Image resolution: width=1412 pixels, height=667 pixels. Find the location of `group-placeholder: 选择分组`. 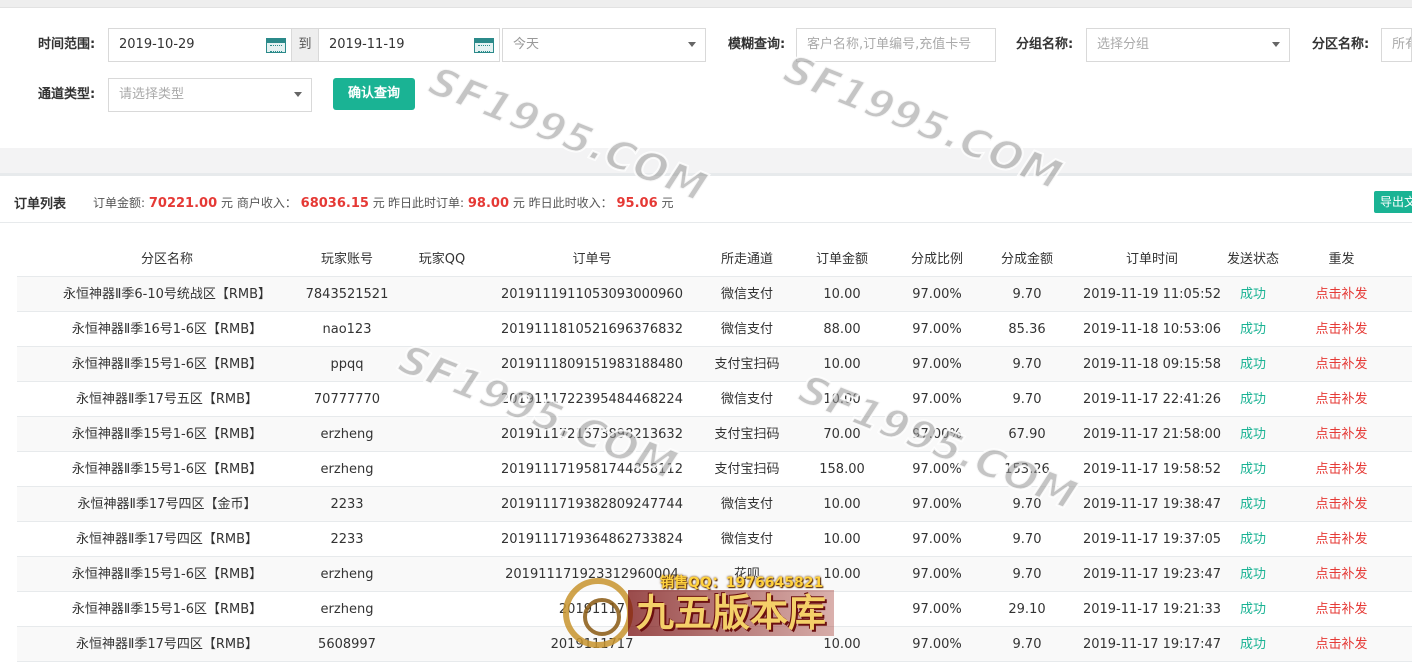

group-placeholder: 选择分组 is located at coordinates (1123, 44).